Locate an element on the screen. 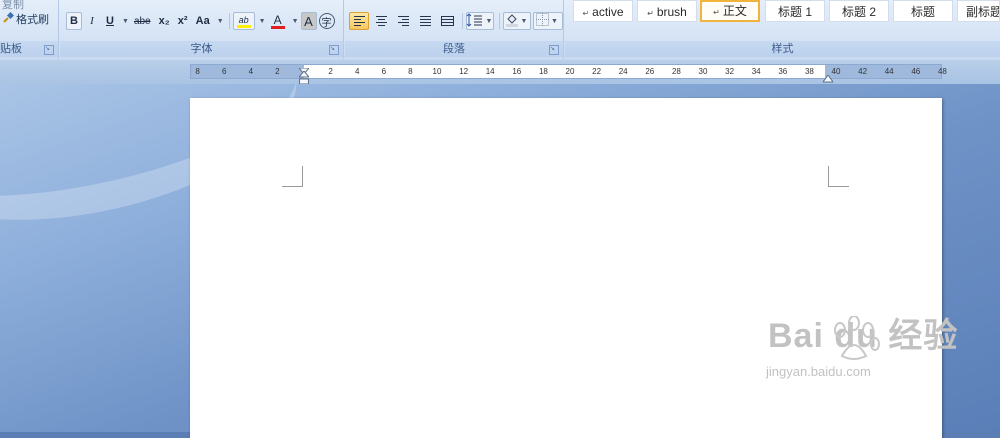 This screenshot has height=438, width=1000. style-tile-title: 标题 is located at coordinates (923, 11).